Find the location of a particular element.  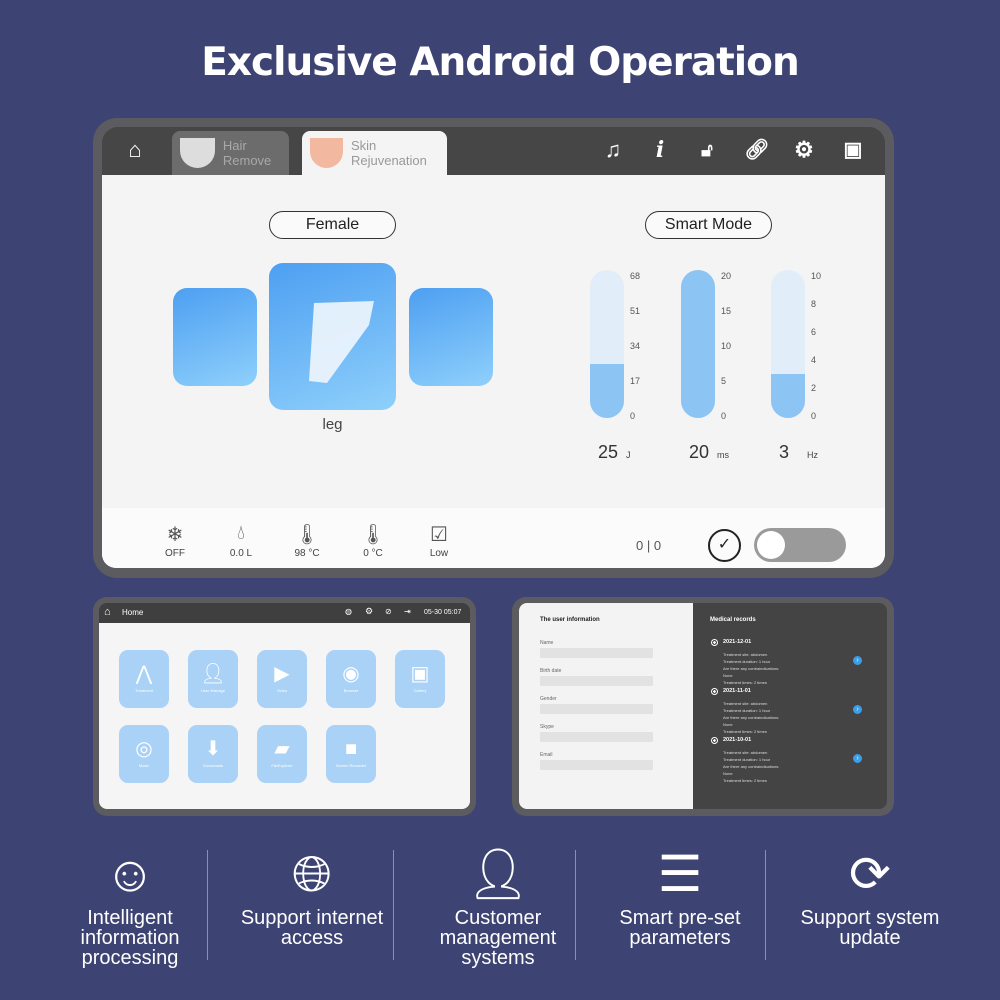

app-user-manage: 👤︎ User Manage is located at coordinates (213, 679).